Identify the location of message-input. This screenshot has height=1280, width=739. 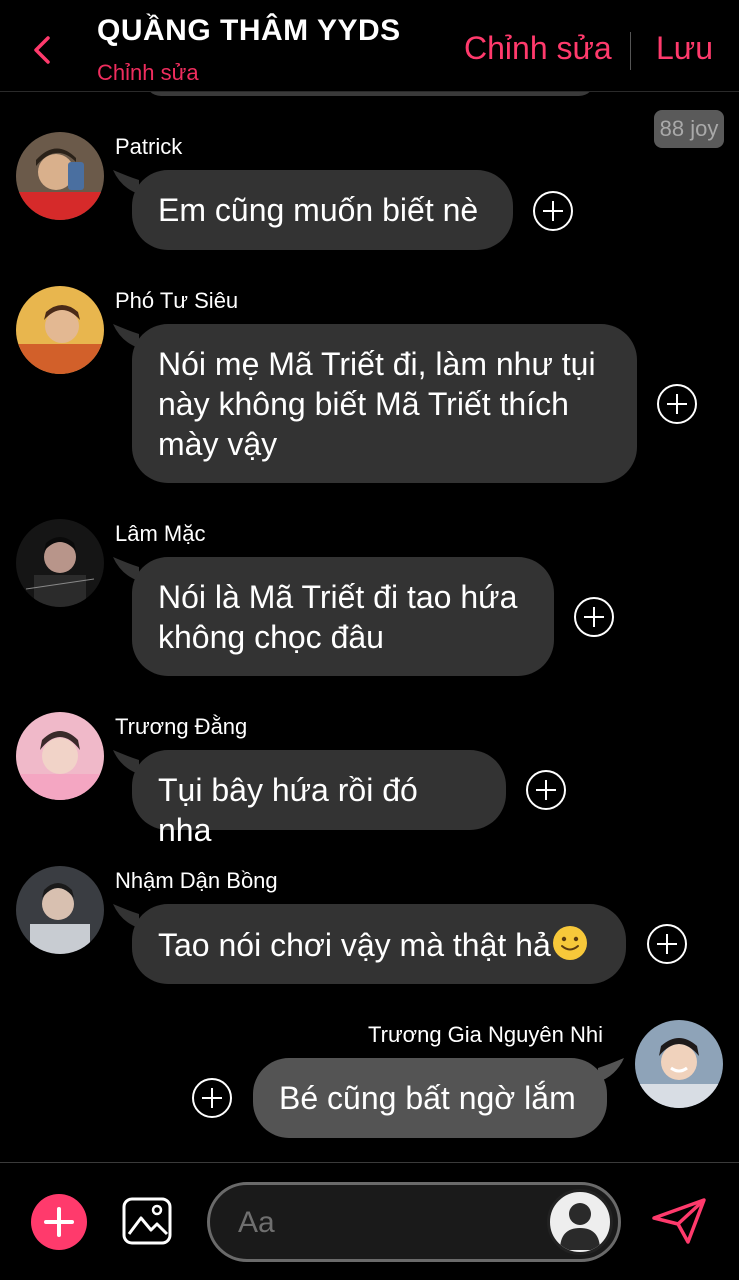
(388, 1223).